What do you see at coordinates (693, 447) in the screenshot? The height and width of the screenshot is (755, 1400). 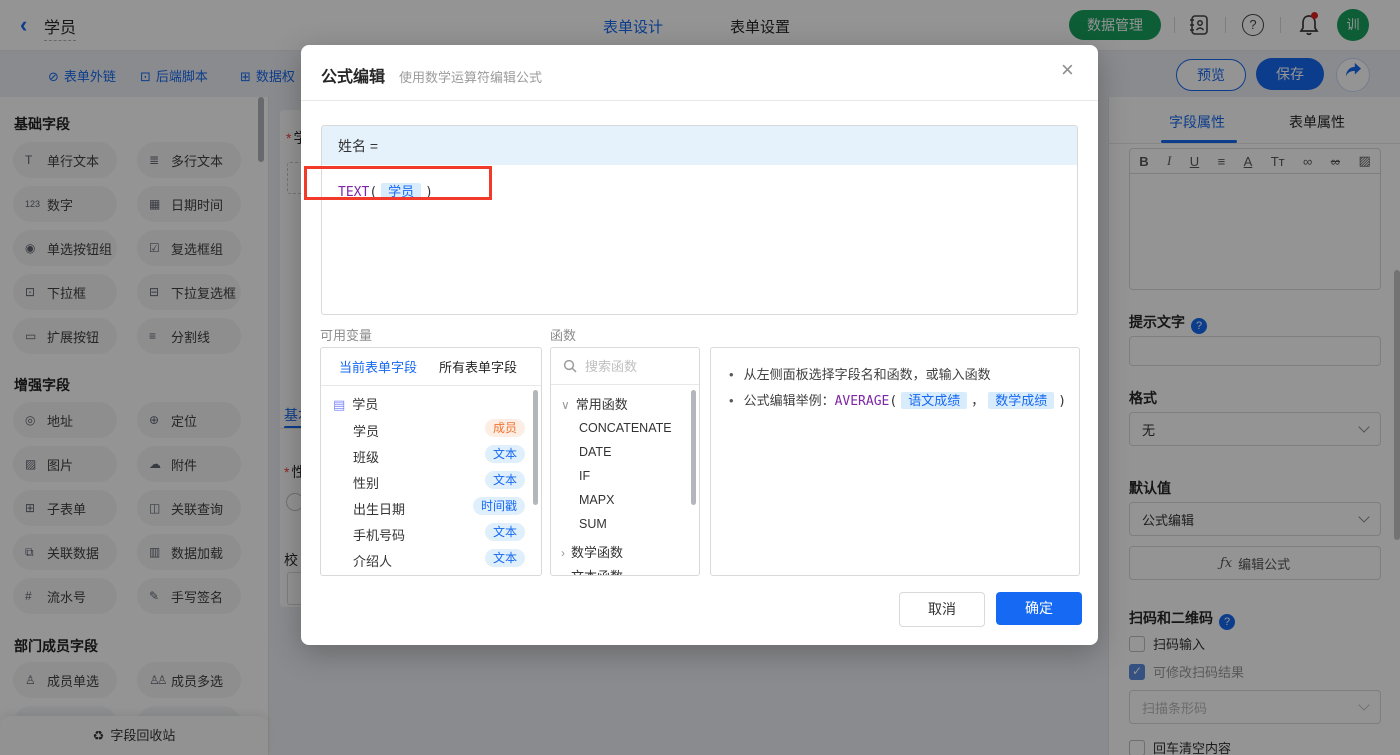 I see `functions-scrollbar` at bounding box center [693, 447].